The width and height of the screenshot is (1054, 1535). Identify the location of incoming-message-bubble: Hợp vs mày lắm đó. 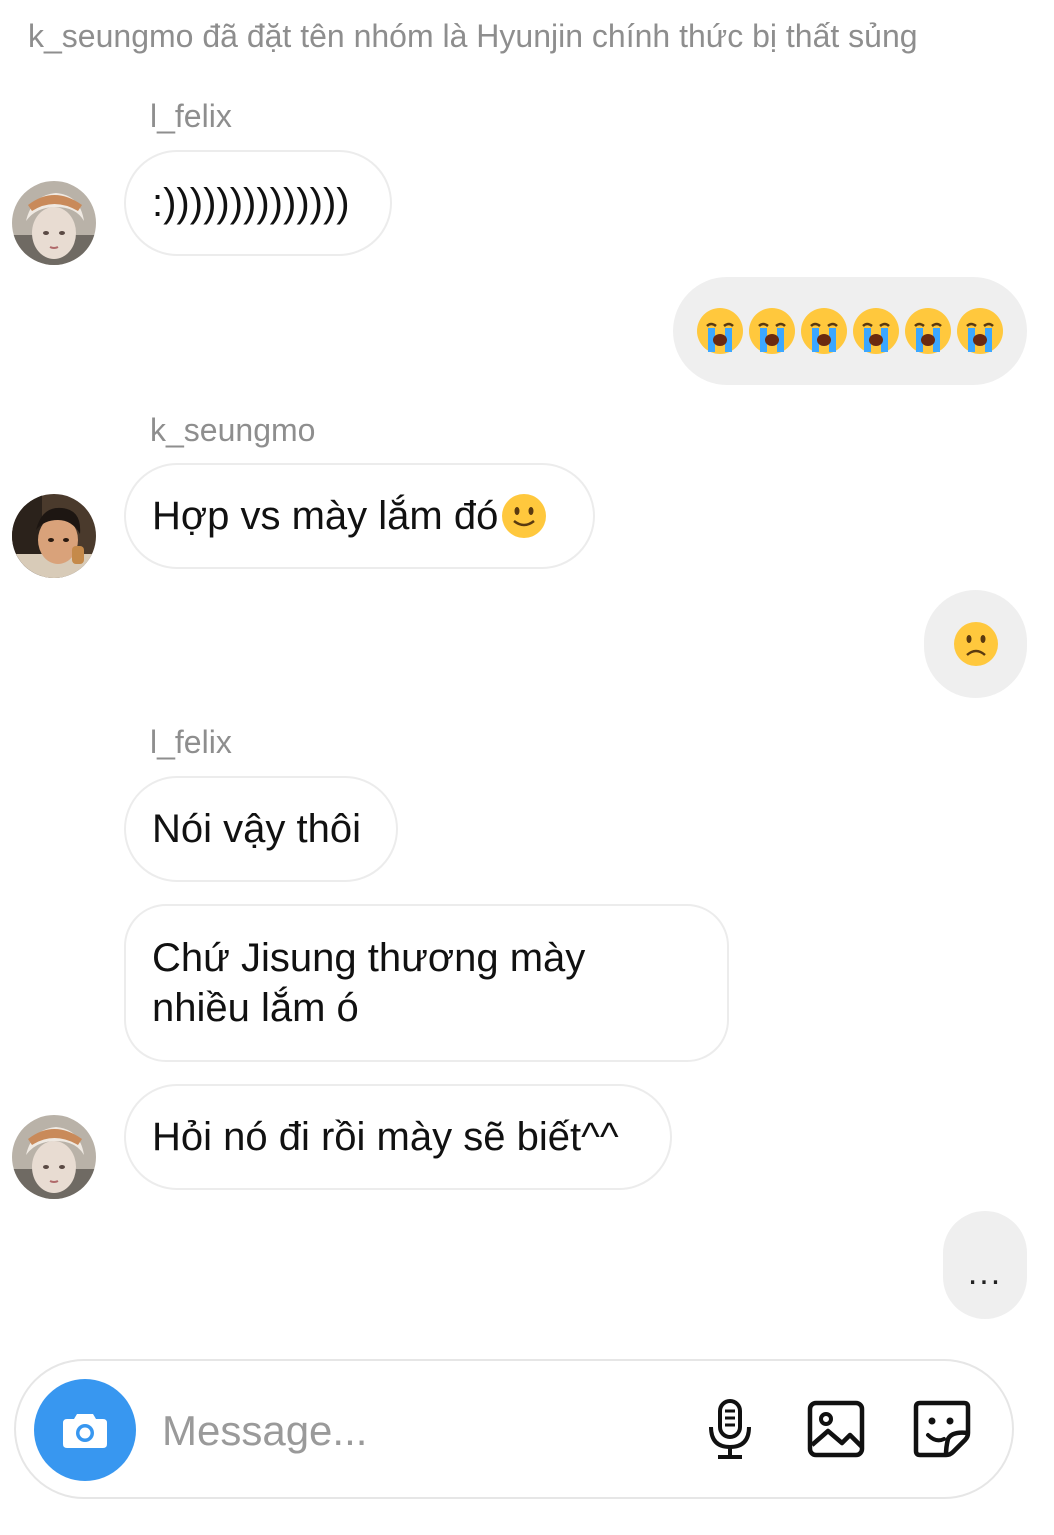
(359, 516).